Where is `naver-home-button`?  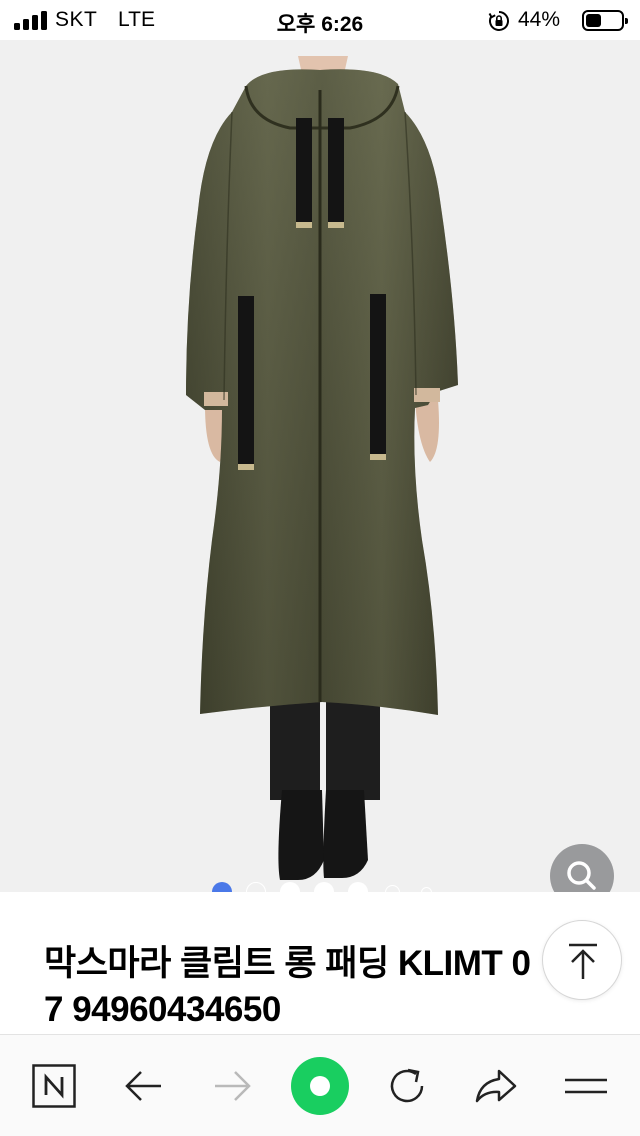
naver-home-button is located at coordinates (54, 1086).